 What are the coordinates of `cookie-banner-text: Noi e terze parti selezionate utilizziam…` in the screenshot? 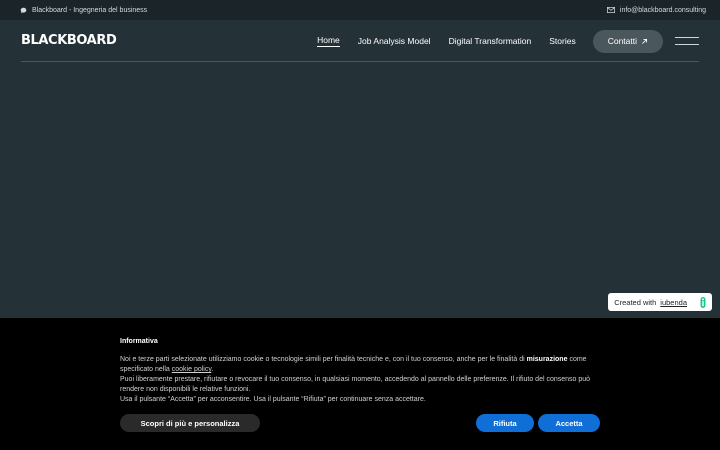 It's located at (360, 380).